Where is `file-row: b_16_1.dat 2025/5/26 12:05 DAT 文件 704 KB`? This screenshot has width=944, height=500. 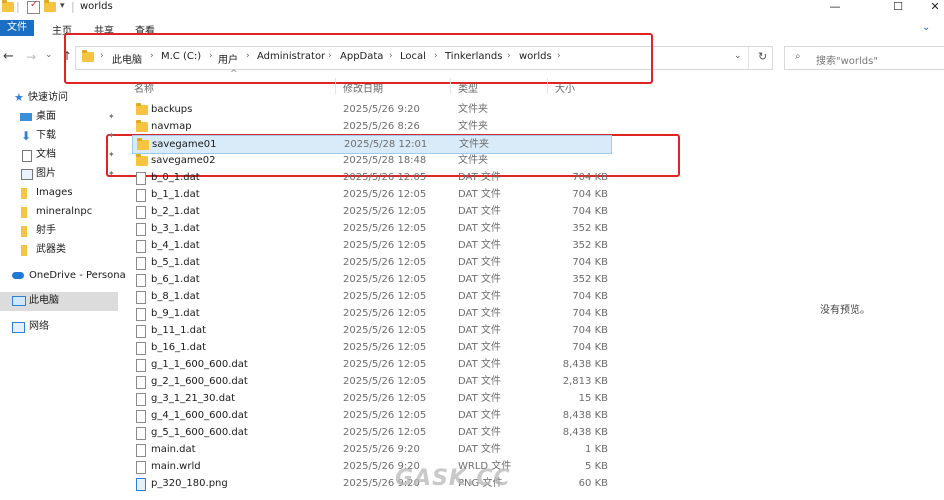 file-row: b_16_1.dat 2025/5/26 12:05 DAT 文件 704 KB is located at coordinates (371, 347).